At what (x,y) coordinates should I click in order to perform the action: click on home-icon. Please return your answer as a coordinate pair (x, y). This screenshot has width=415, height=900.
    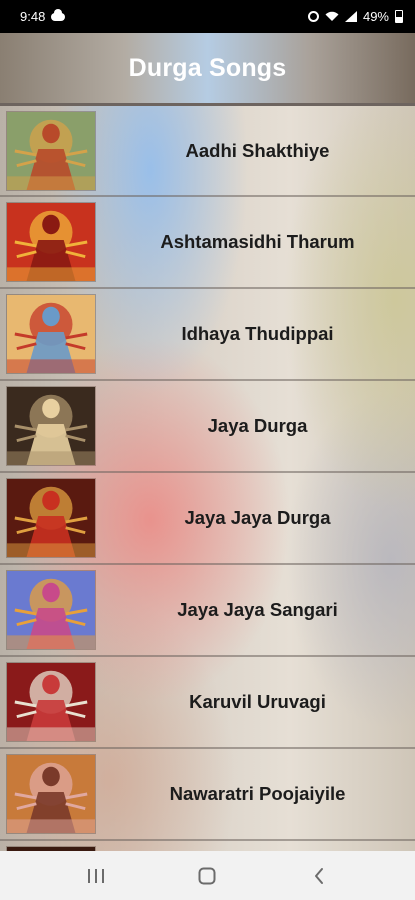
    Looking at the image, I should click on (207, 875).